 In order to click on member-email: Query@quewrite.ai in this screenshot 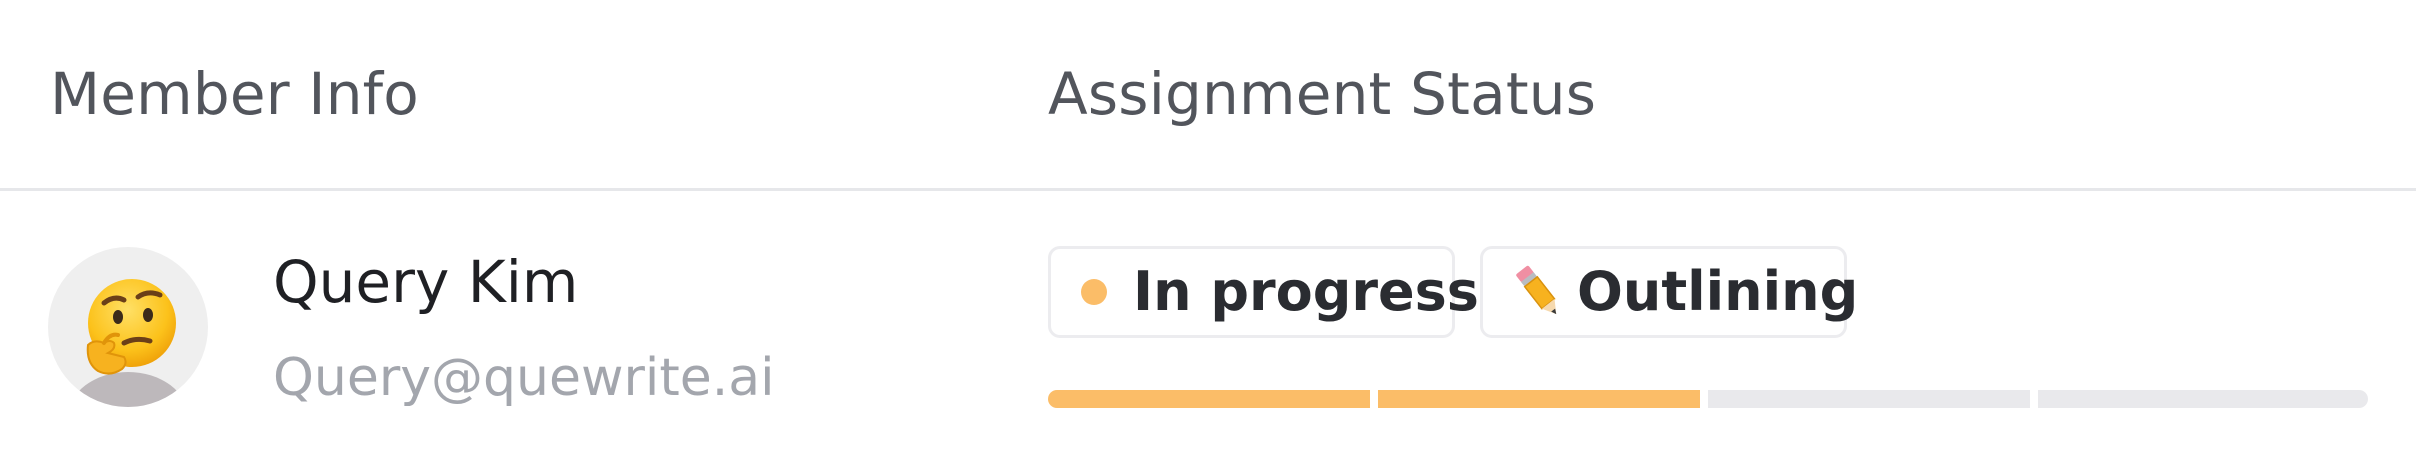, I will do `click(524, 378)`.